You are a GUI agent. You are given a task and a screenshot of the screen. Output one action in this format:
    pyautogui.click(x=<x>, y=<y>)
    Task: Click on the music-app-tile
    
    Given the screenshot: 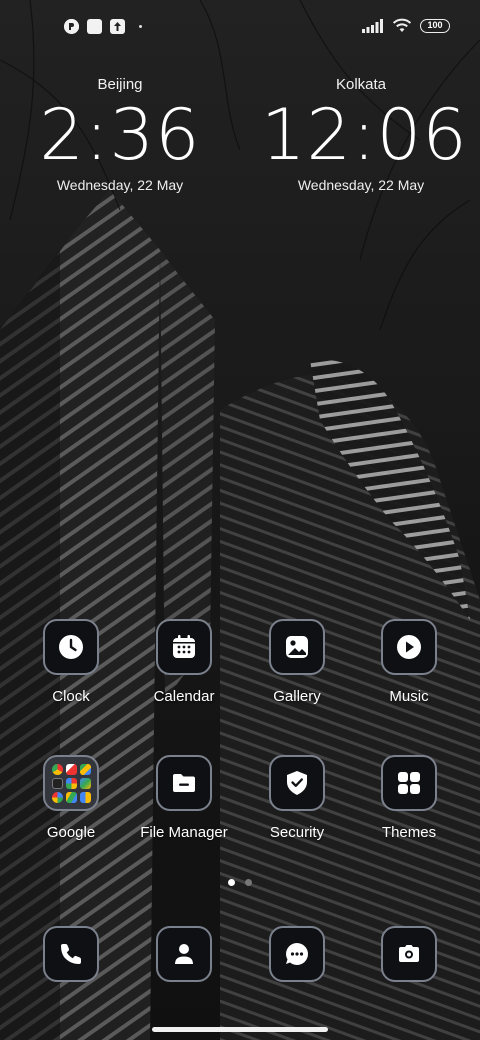 What is the action you would take?
    pyautogui.click(x=409, y=647)
    